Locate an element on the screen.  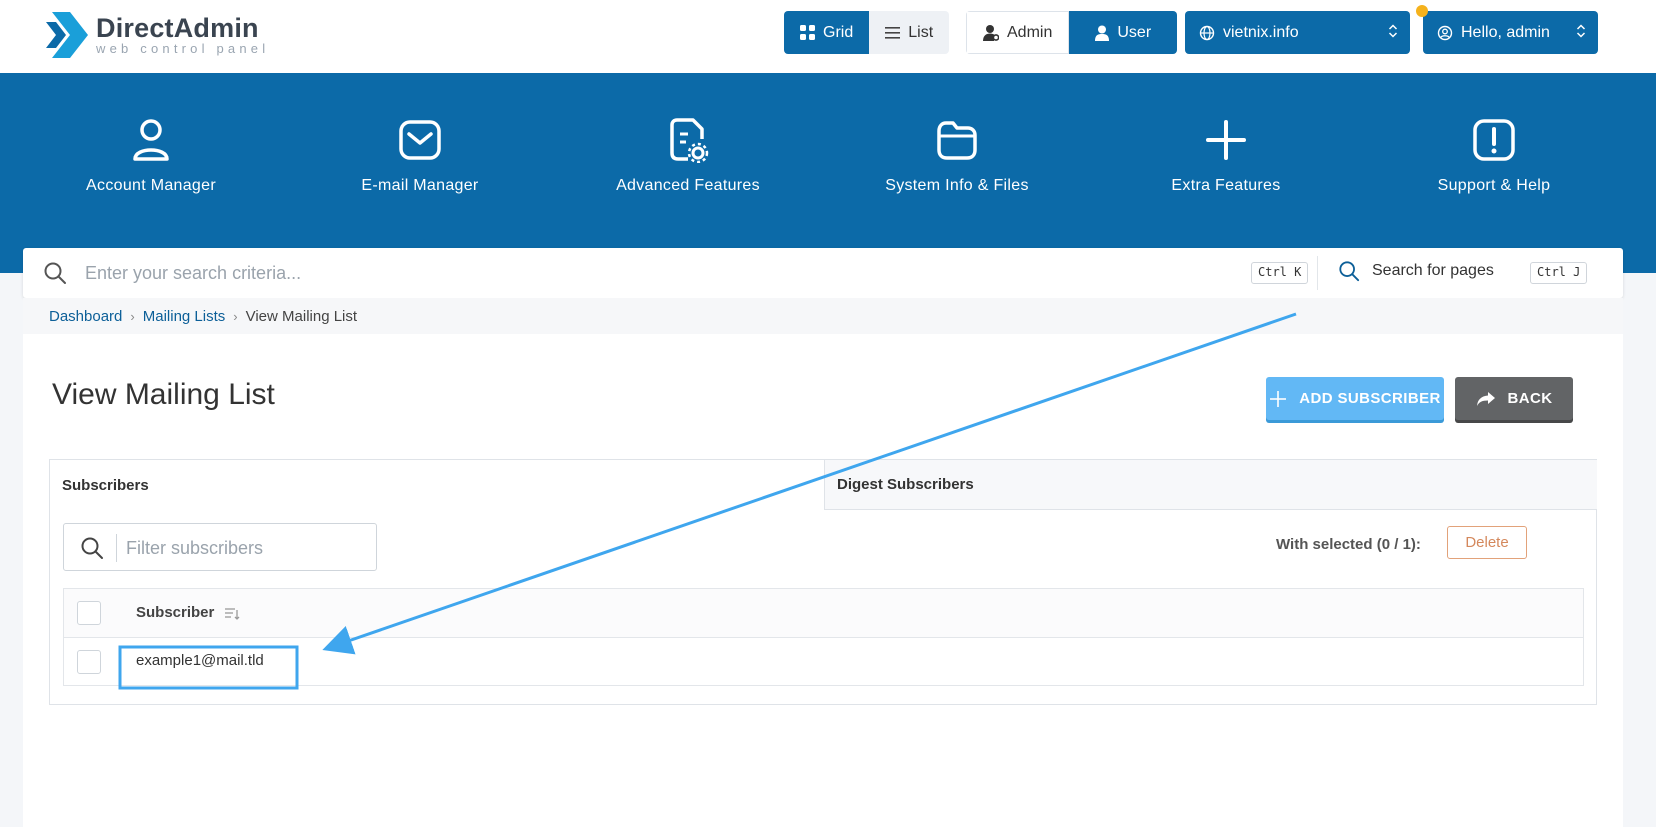
back-button: BACK is located at coordinates (1514, 398).